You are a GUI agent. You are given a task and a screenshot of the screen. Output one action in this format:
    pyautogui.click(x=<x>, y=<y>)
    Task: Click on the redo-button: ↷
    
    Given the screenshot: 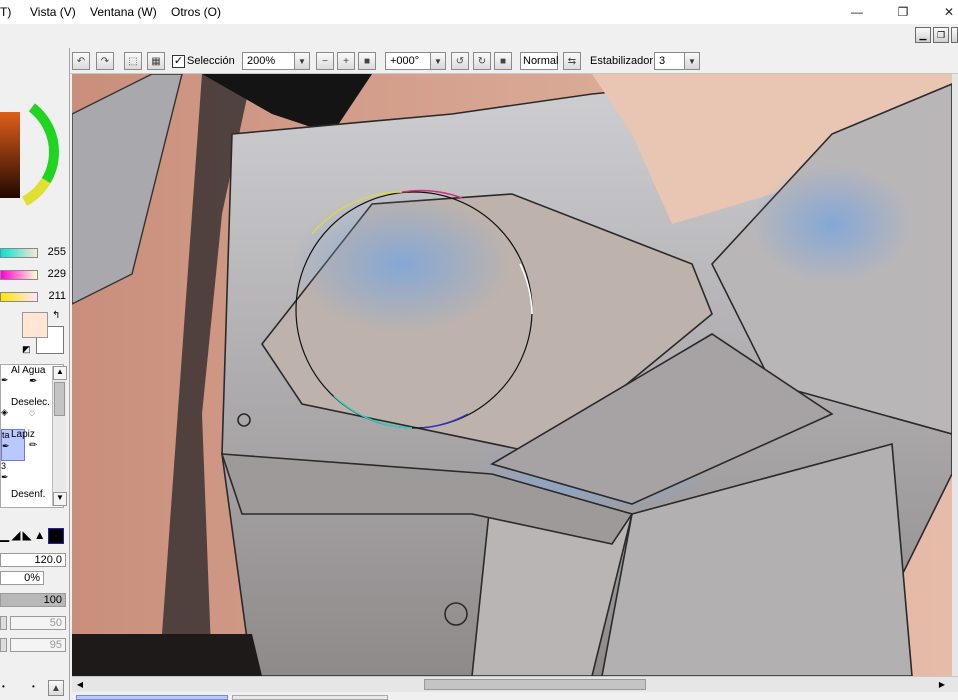 What is the action you would take?
    pyautogui.click(x=105, y=61)
    